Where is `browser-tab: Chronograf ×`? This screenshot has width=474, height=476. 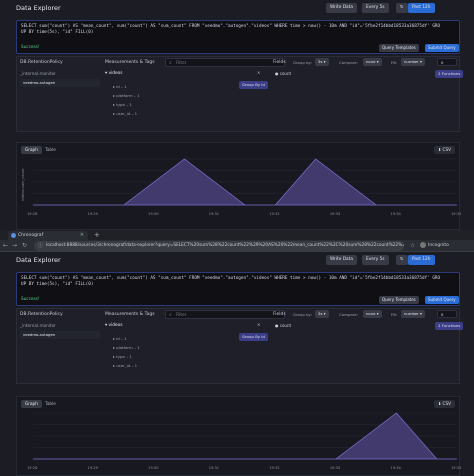
browser-tab: Chronograf × is located at coordinates (48, 235).